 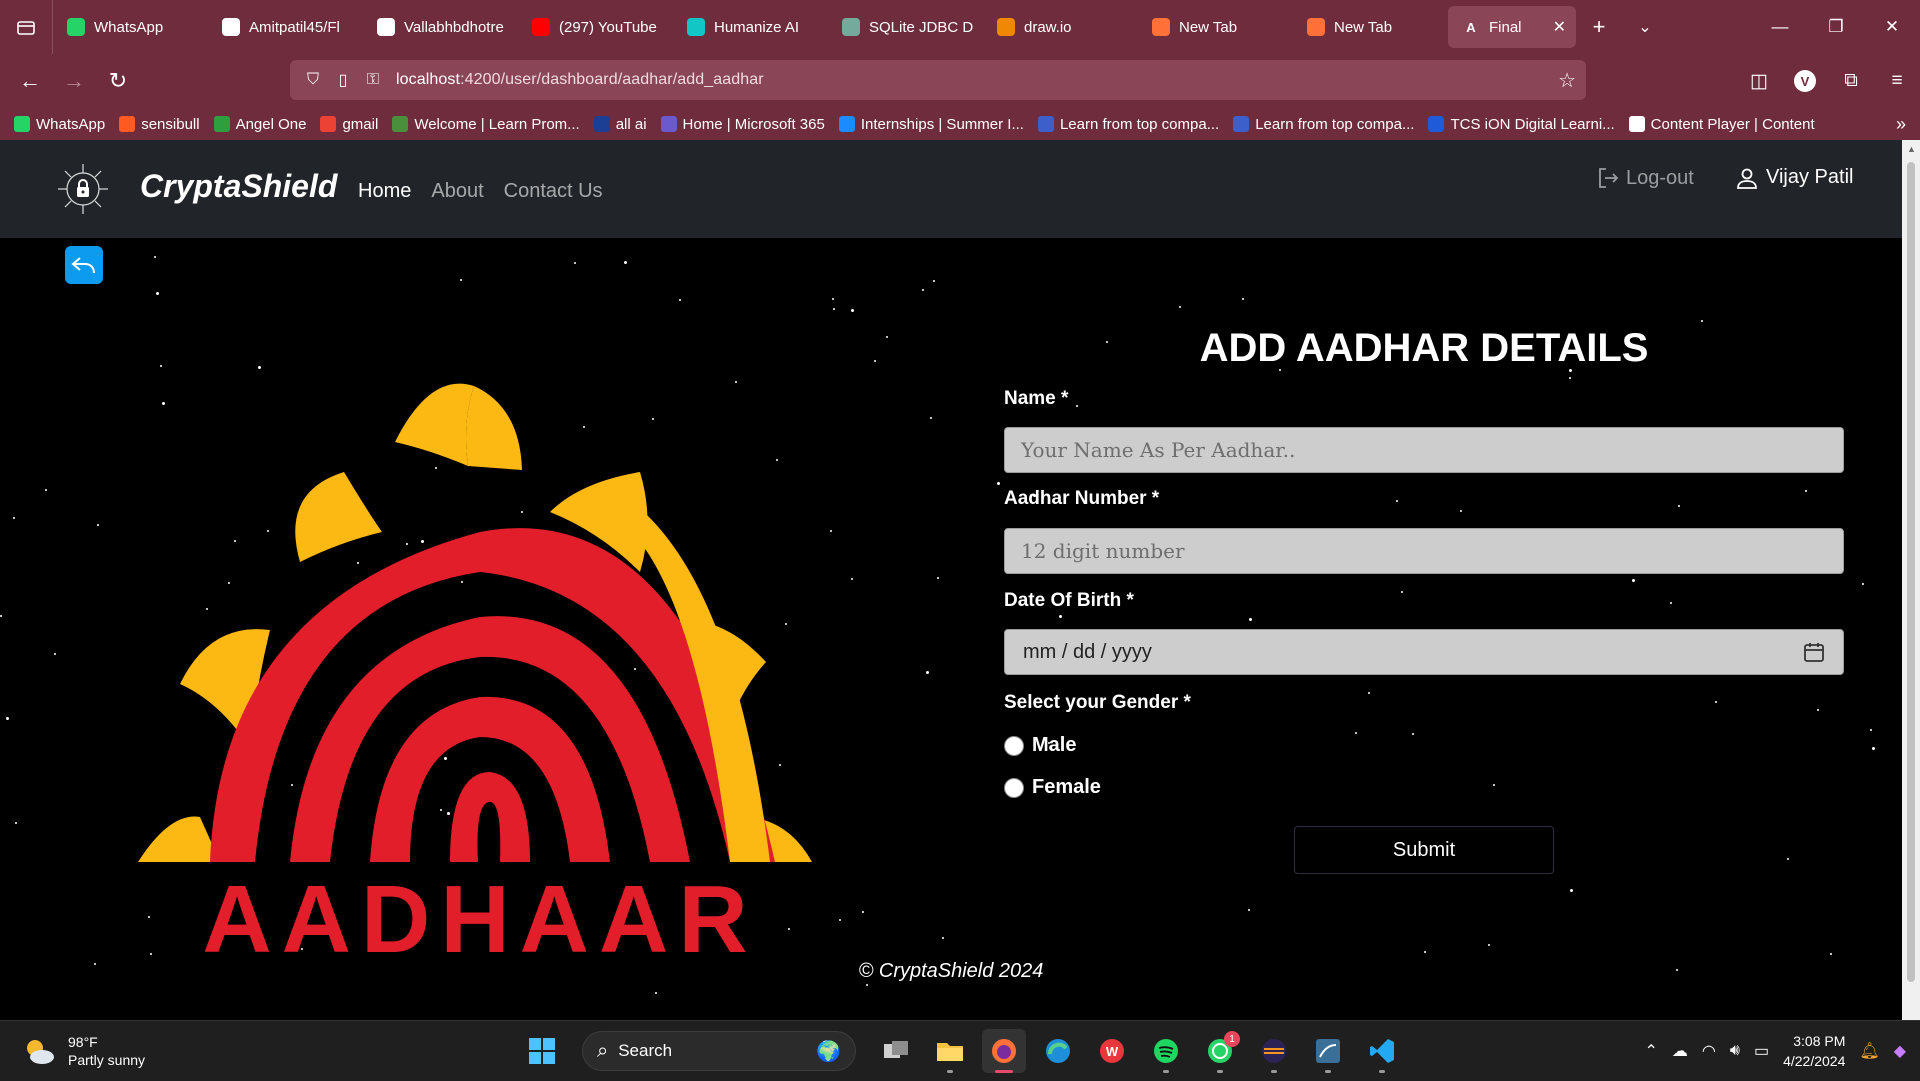 What do you see at coordinates (1814, 652) in the screenshot?
I see `calendar-icon` at bounding box center [1814, 652].